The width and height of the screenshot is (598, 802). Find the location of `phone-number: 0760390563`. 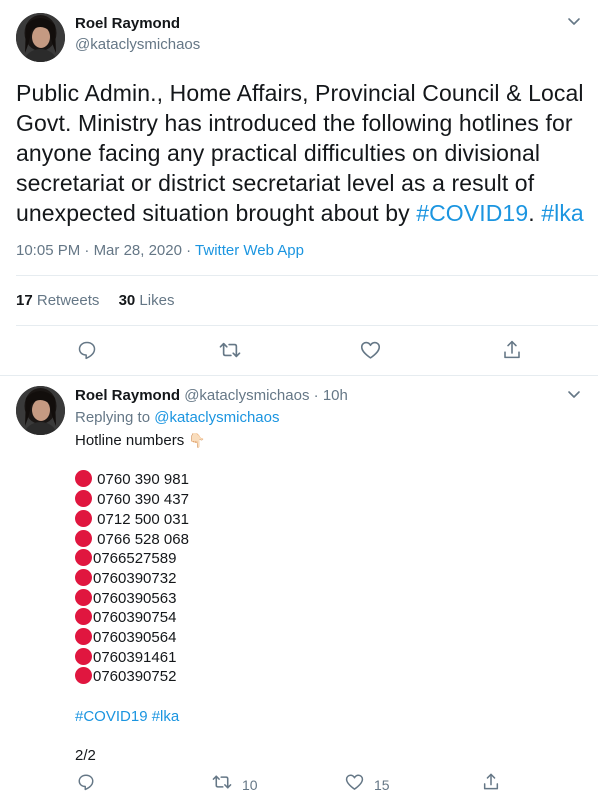

phone-number: 0760390563 is located at coordinates (135, 598).